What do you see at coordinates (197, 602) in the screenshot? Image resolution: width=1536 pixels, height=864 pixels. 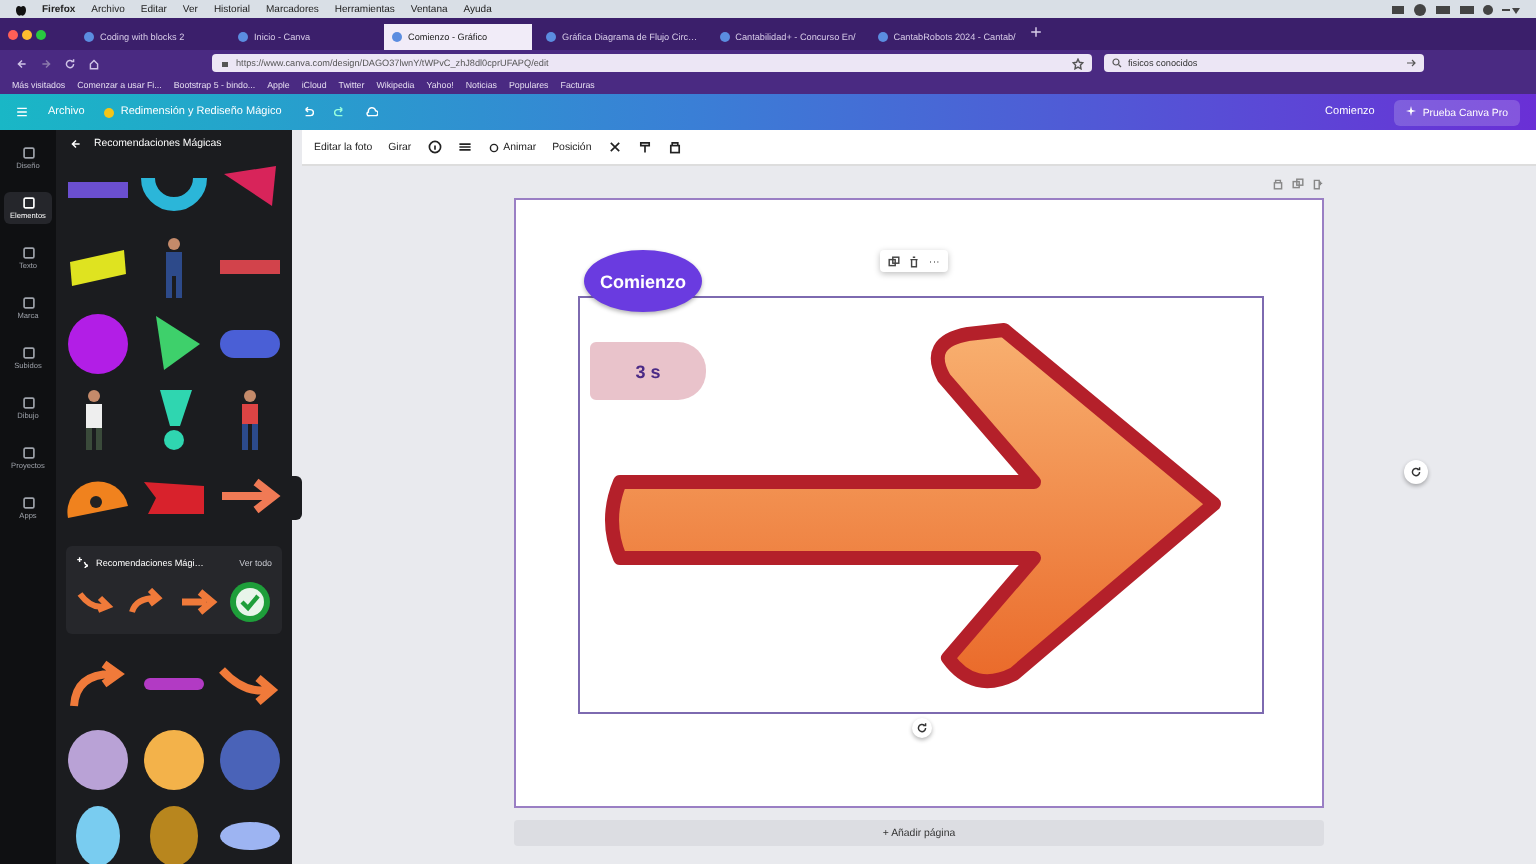 I see `arrow-shape` at bounding box center [197, 602].